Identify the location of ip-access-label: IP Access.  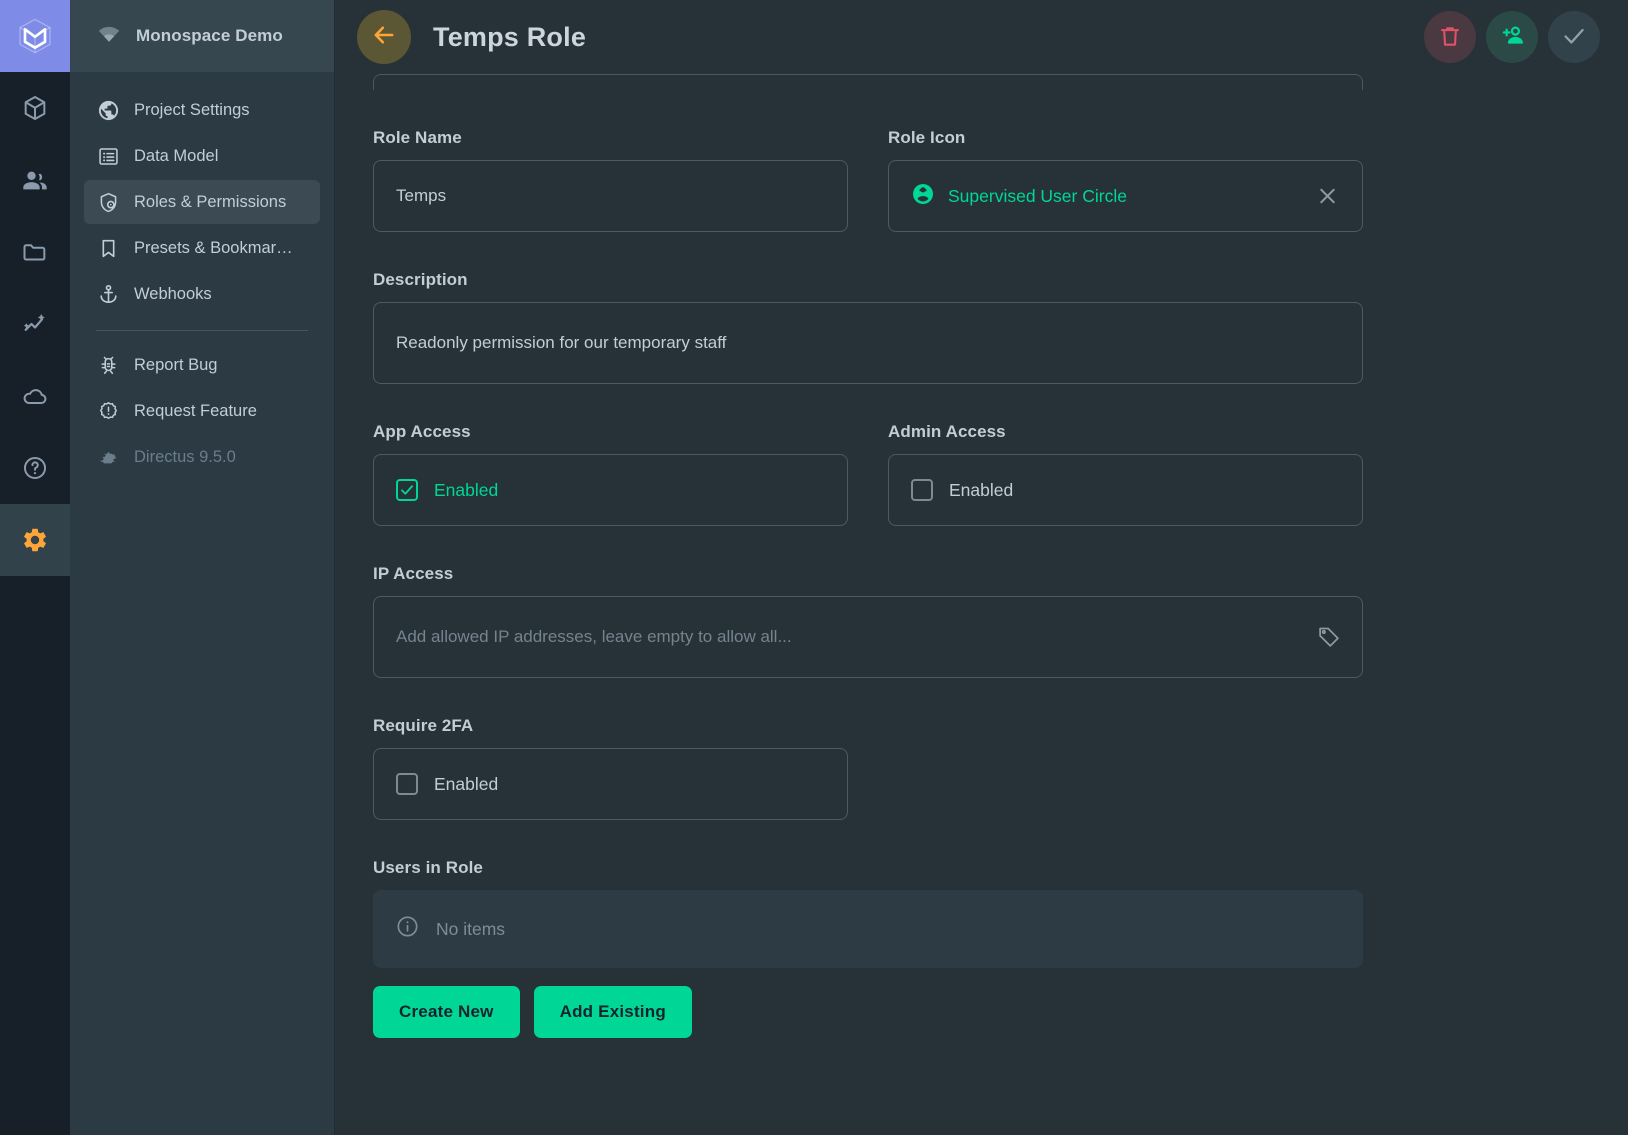
(413, 573).